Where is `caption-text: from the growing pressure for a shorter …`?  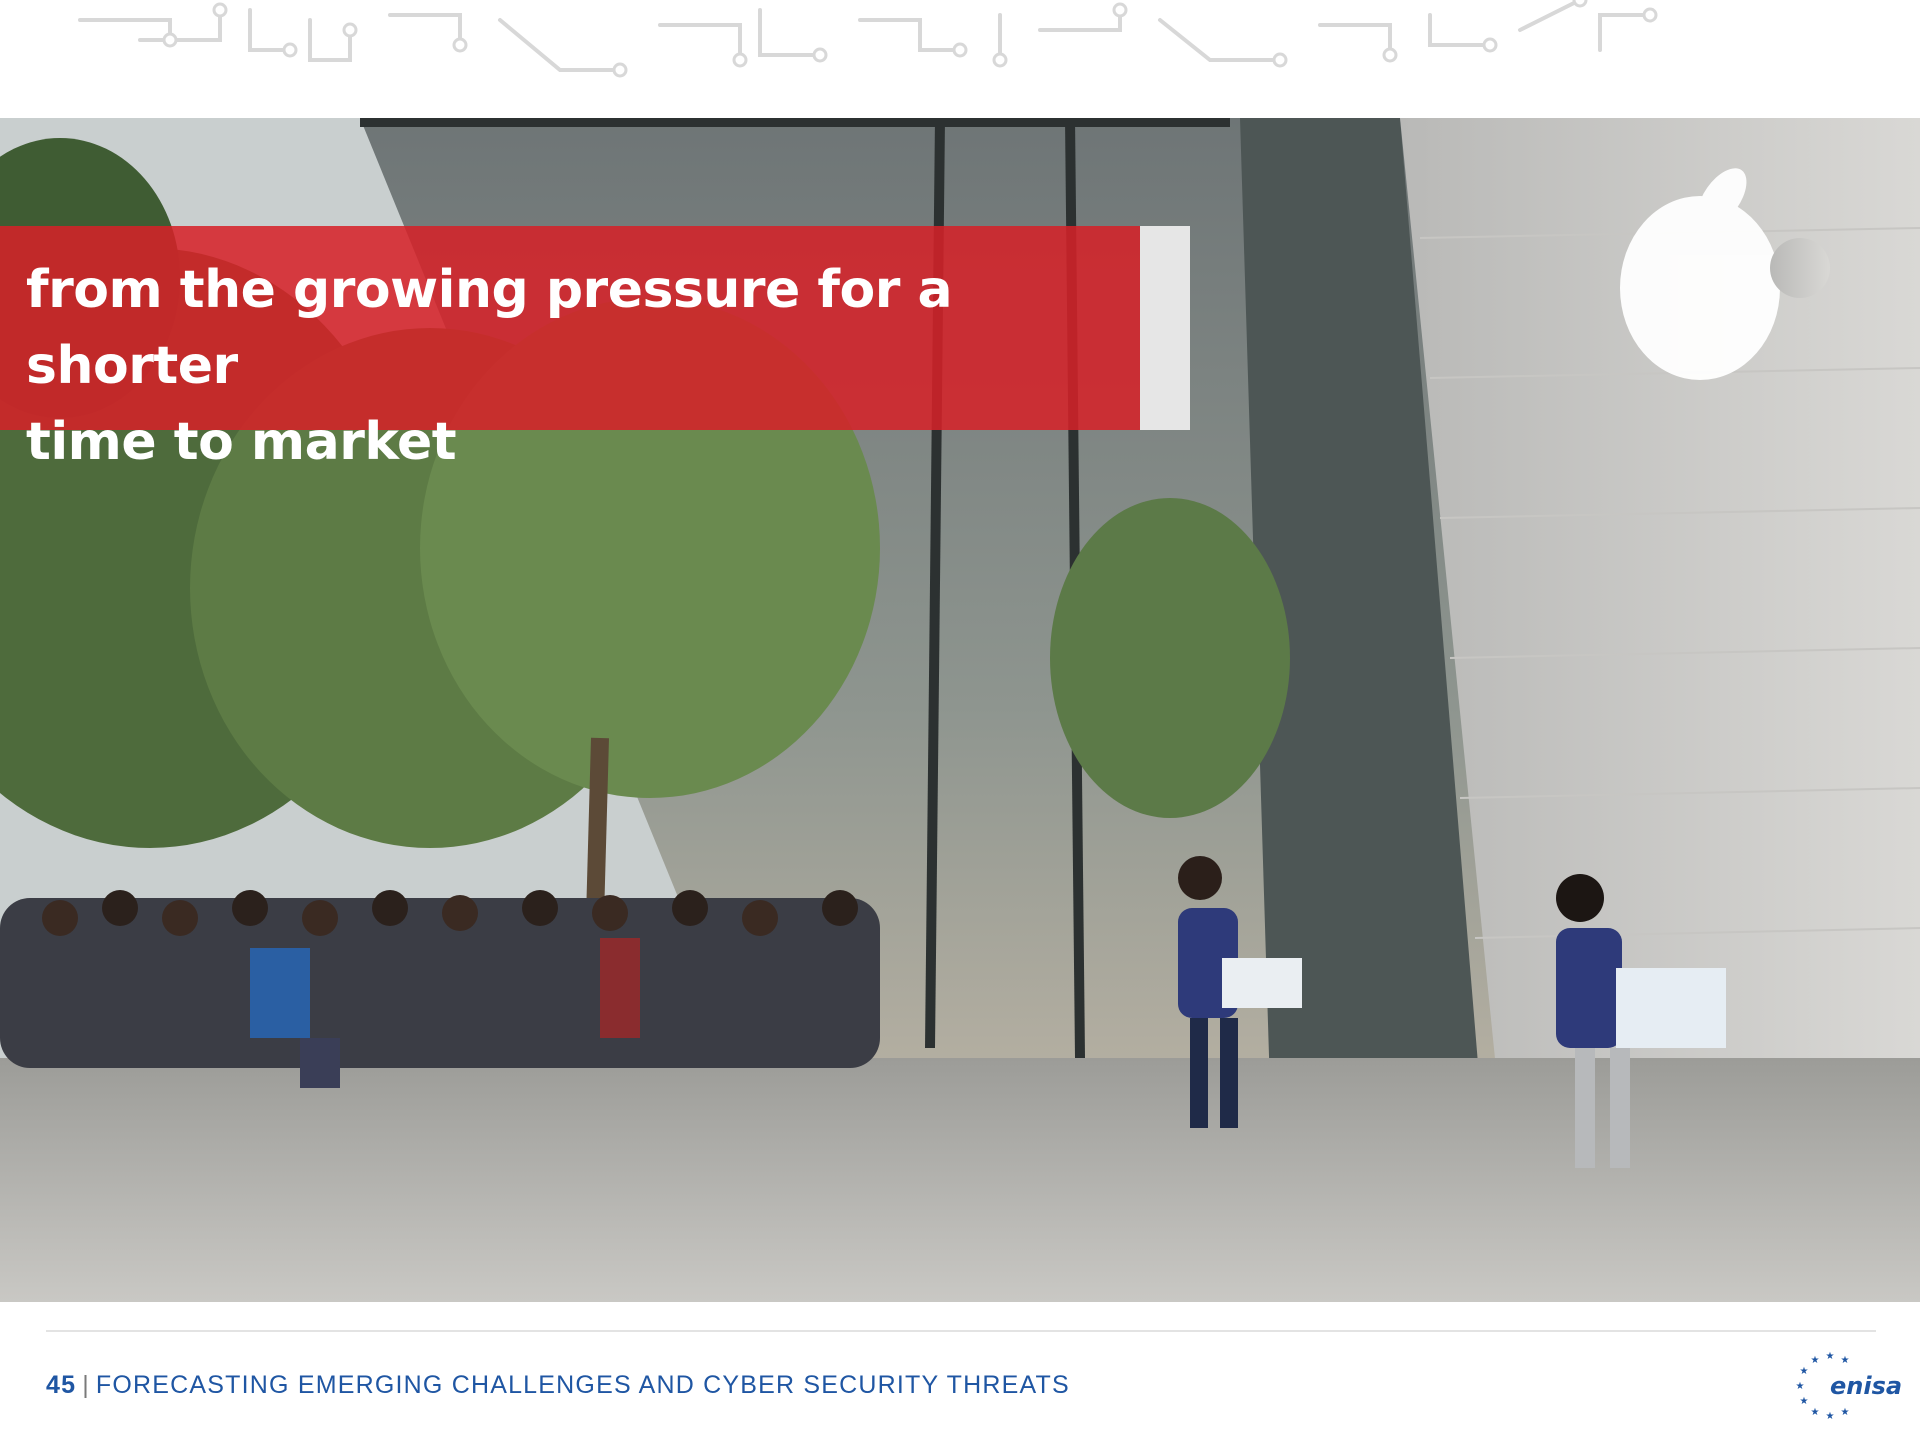 caption-text: from the growing pressure for a shorter … is located at coordinates (576, 366).